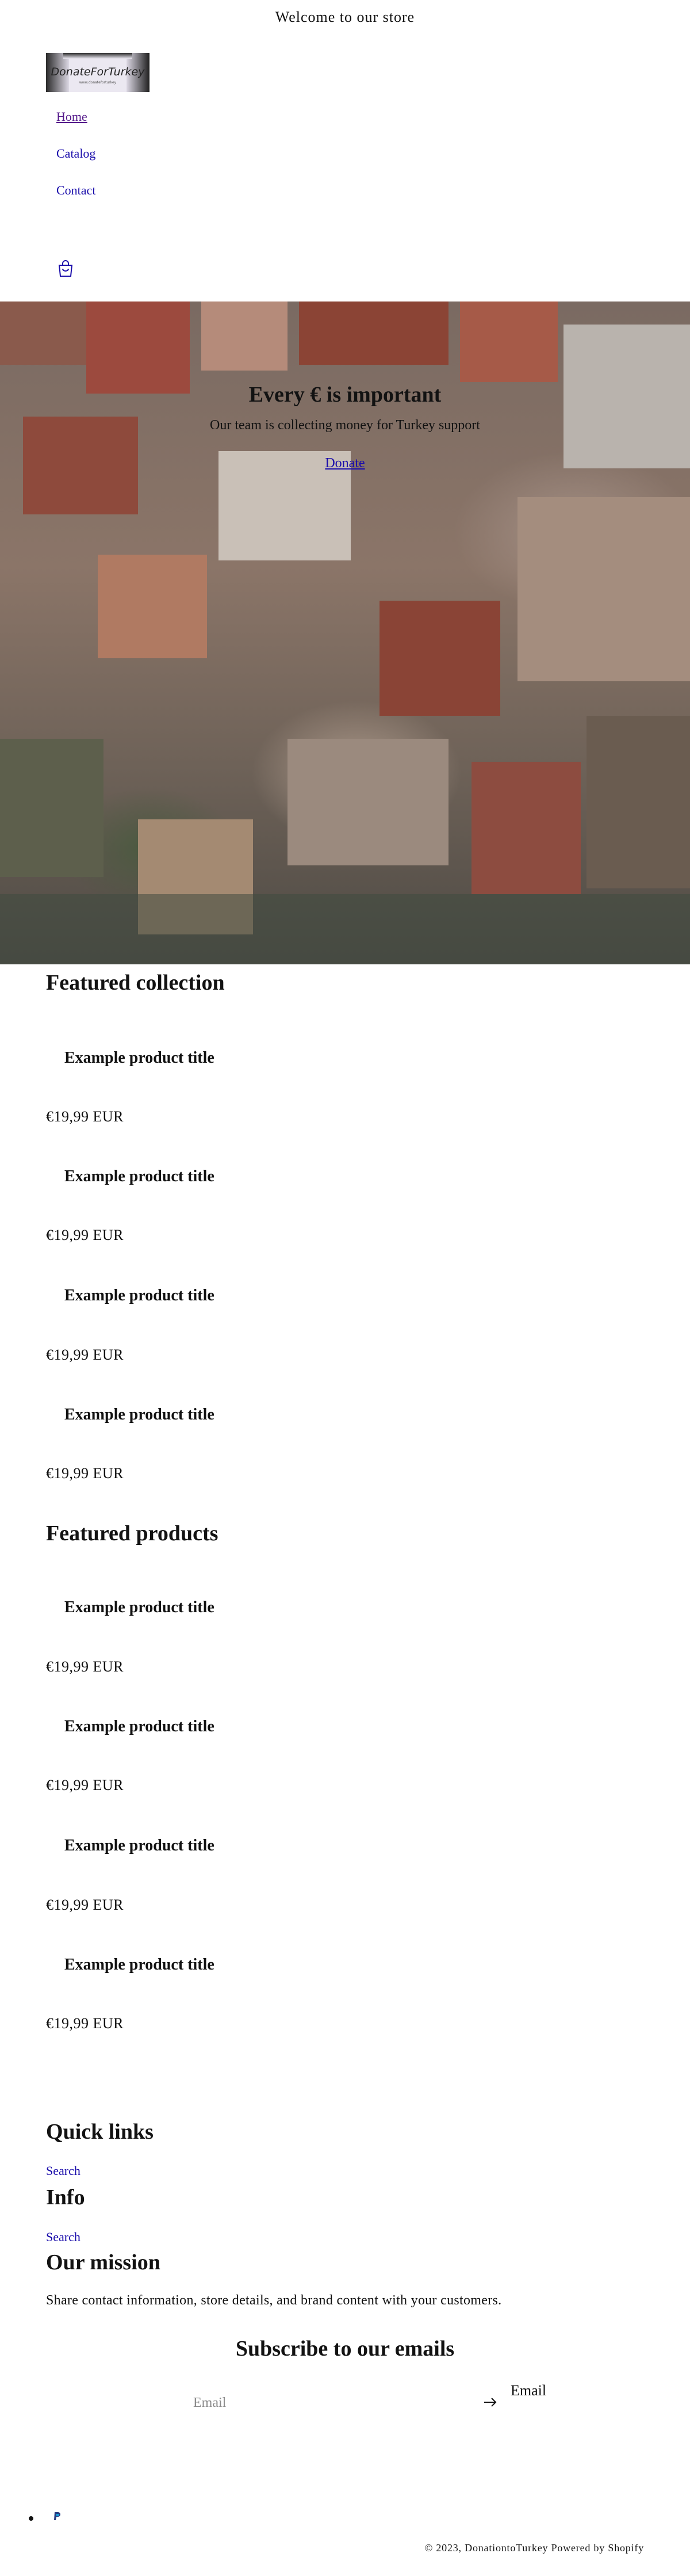  What do you see at coordinates (345, 395) in the screenshot?
I see `hero-heading: Every € is important` at bounding box center [345, 395].